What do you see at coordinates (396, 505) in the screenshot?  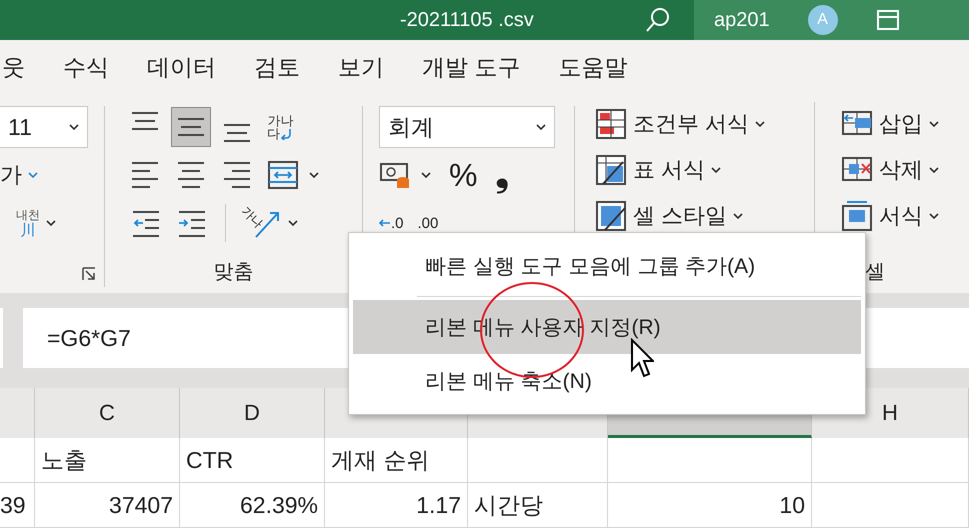 I see `table-cell: 1.17` at bounding box center [396, 505].